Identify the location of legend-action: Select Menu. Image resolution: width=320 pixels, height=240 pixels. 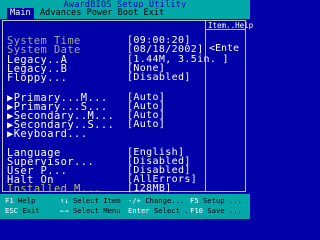
(96, 210).